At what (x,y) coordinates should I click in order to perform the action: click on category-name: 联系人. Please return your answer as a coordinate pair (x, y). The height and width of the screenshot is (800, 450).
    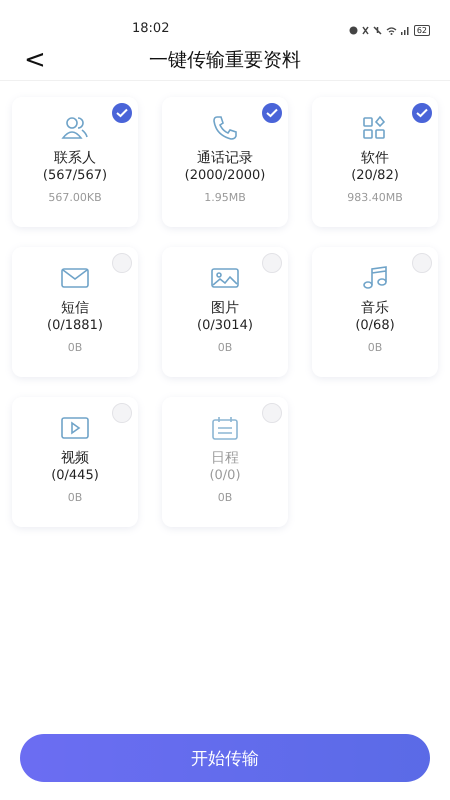
    Looking at the image, I should click on (75, 158).